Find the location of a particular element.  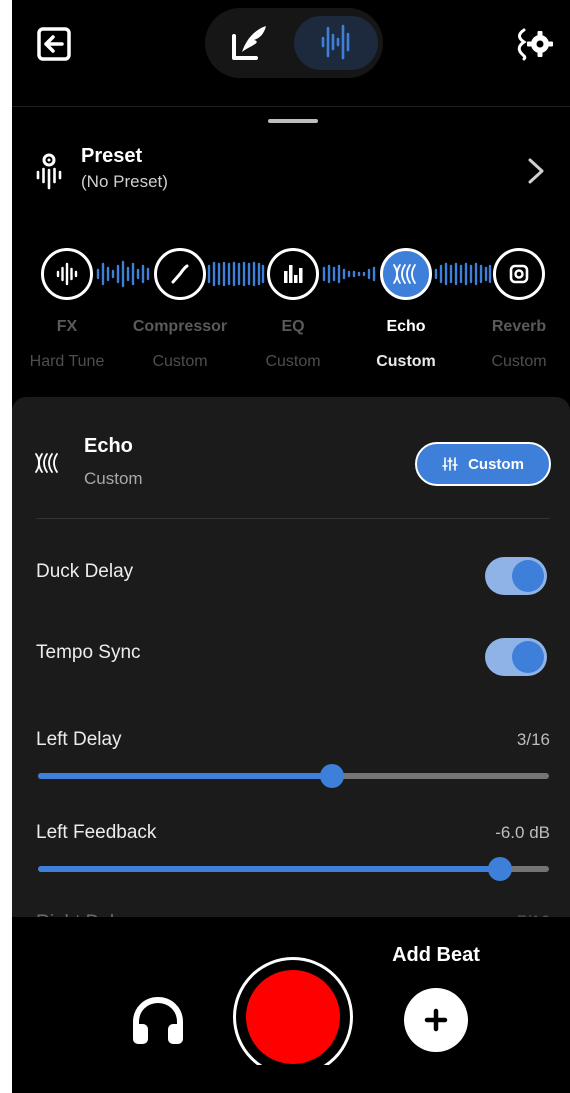

echo-name: Echo is located at coordinates (406, 326).